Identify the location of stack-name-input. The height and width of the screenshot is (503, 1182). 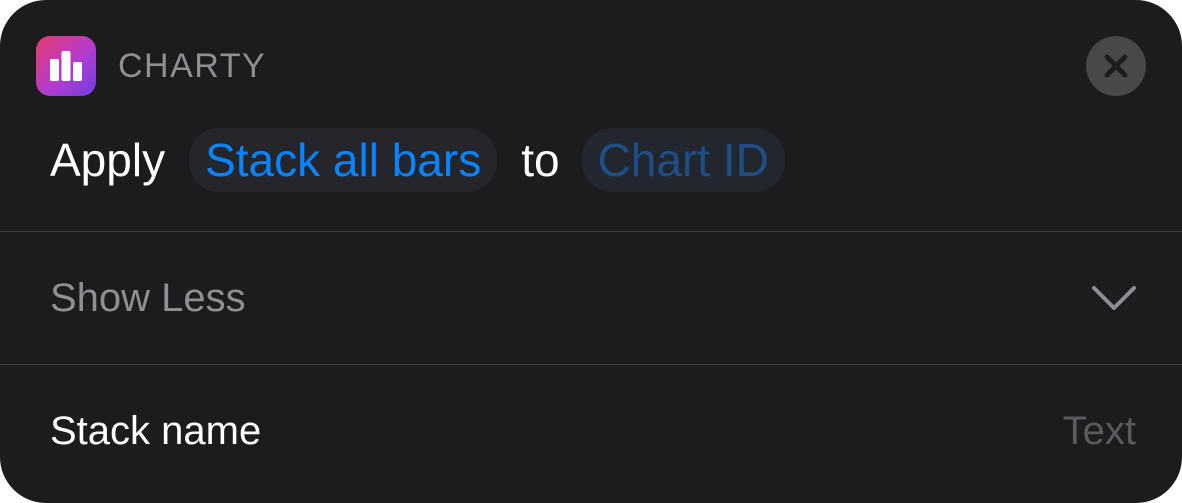
(976, 431).